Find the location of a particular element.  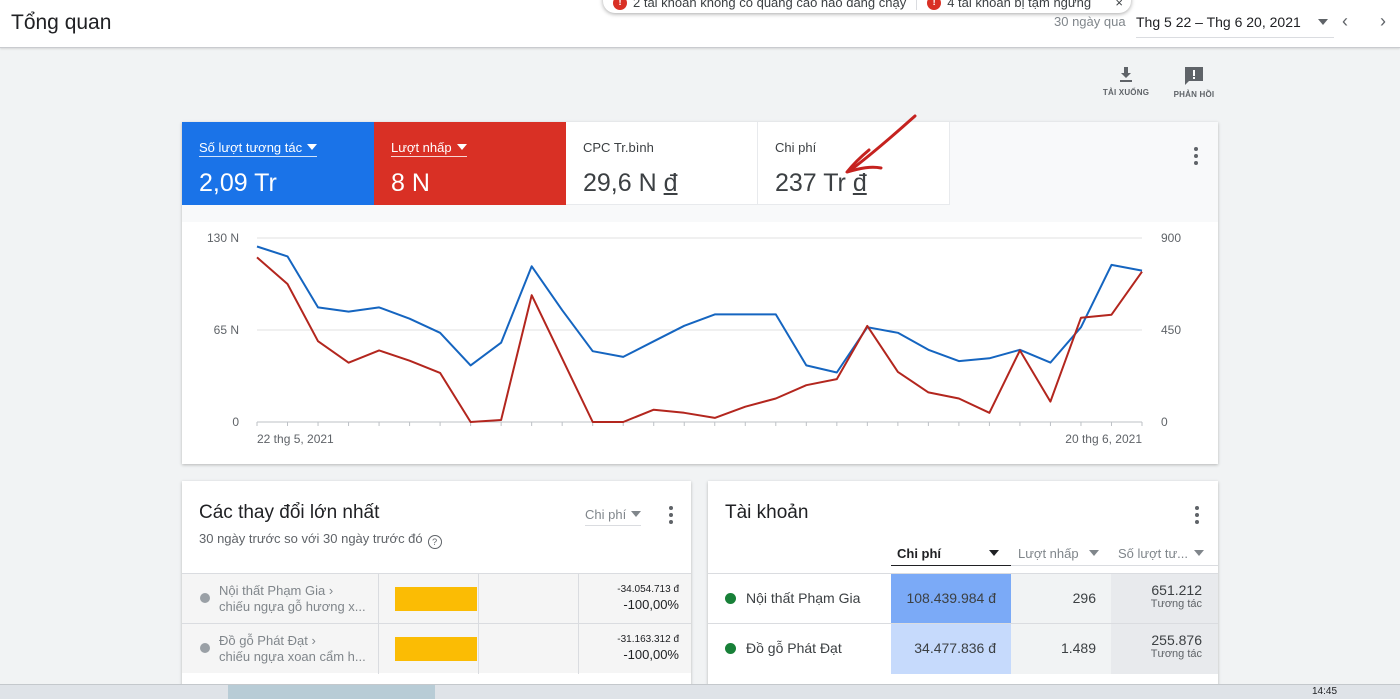

account-name: Đồ gỗ Phát Đạt is located at coordinates (794, 648).